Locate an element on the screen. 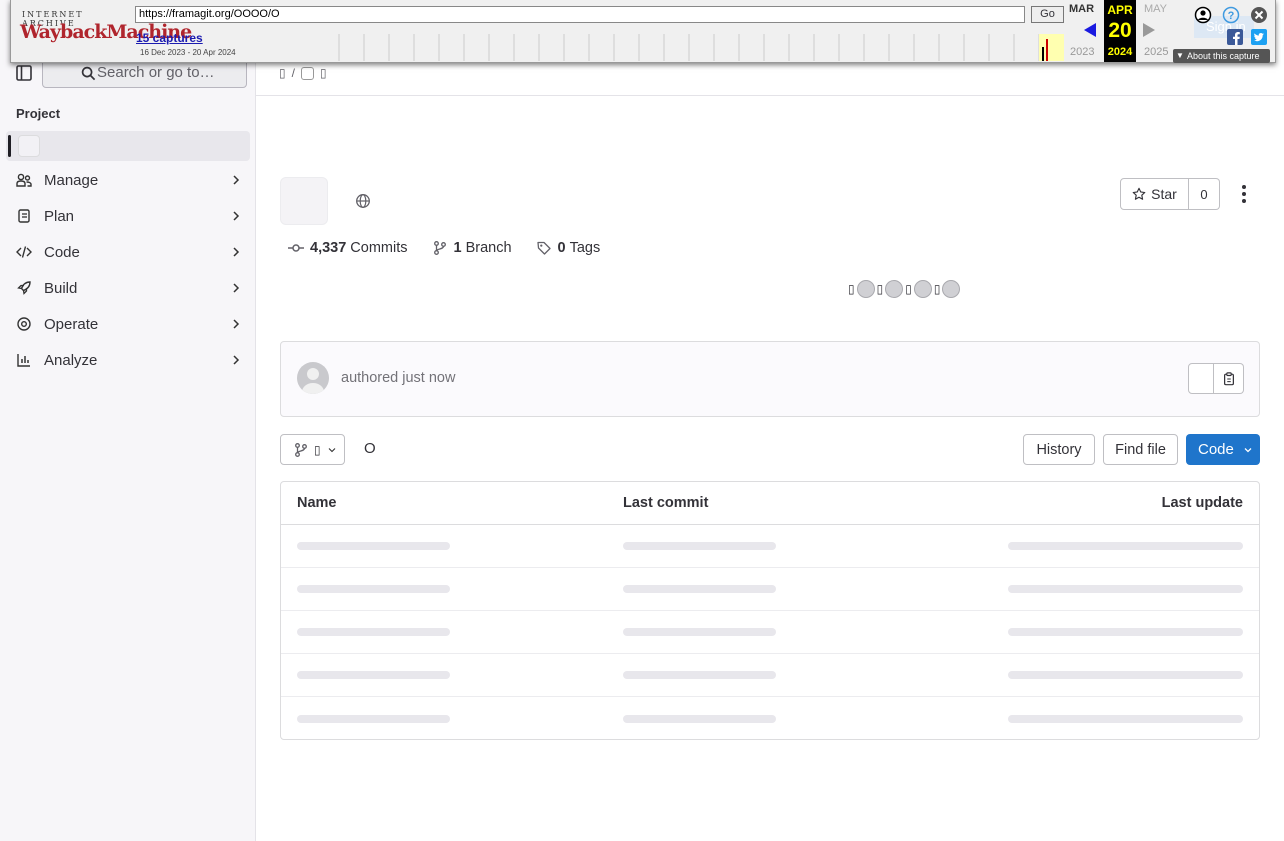 The height and width of the screenshot is (841, 1284). code-icon is located at coordinates (24, 252).